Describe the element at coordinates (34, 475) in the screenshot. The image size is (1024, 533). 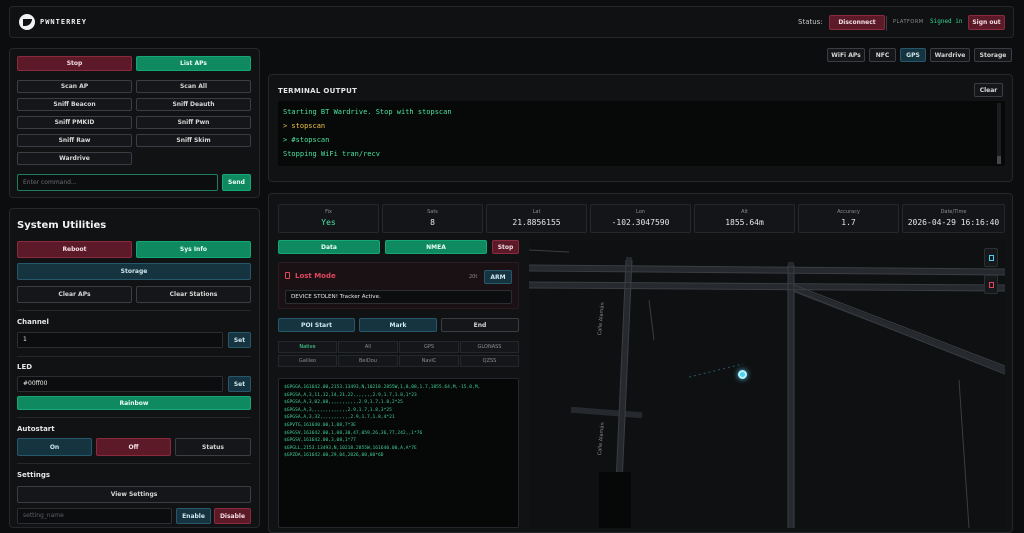
I see `settings-label: Settings` at that location.